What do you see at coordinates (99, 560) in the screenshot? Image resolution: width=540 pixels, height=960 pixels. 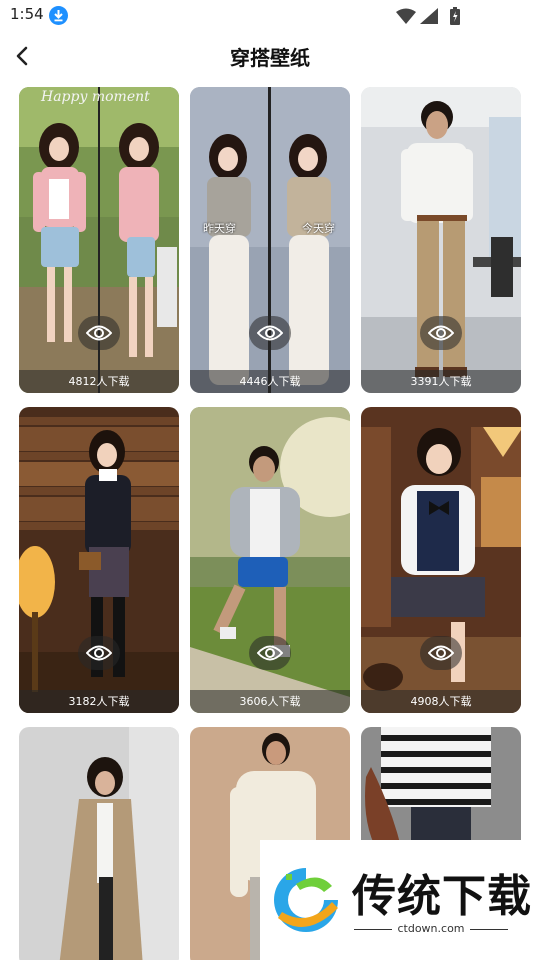 I see `wallpaper-card: 3182人下载` at bounding box center [99, 560].